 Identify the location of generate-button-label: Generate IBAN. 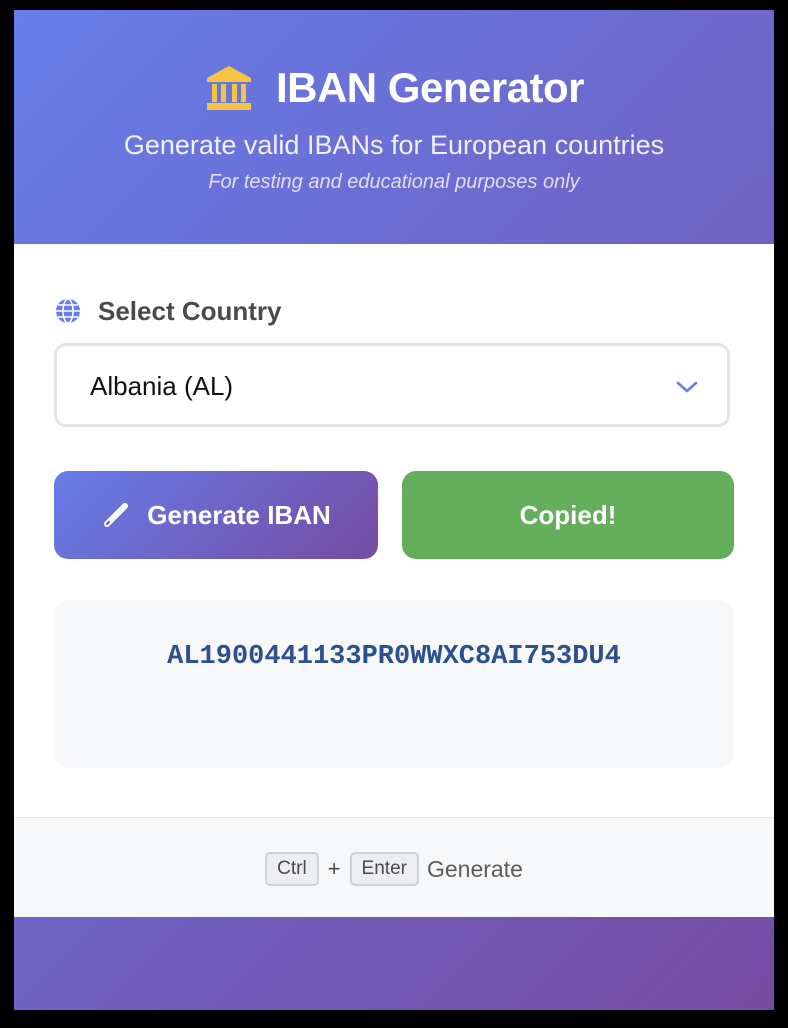
(239, 514).